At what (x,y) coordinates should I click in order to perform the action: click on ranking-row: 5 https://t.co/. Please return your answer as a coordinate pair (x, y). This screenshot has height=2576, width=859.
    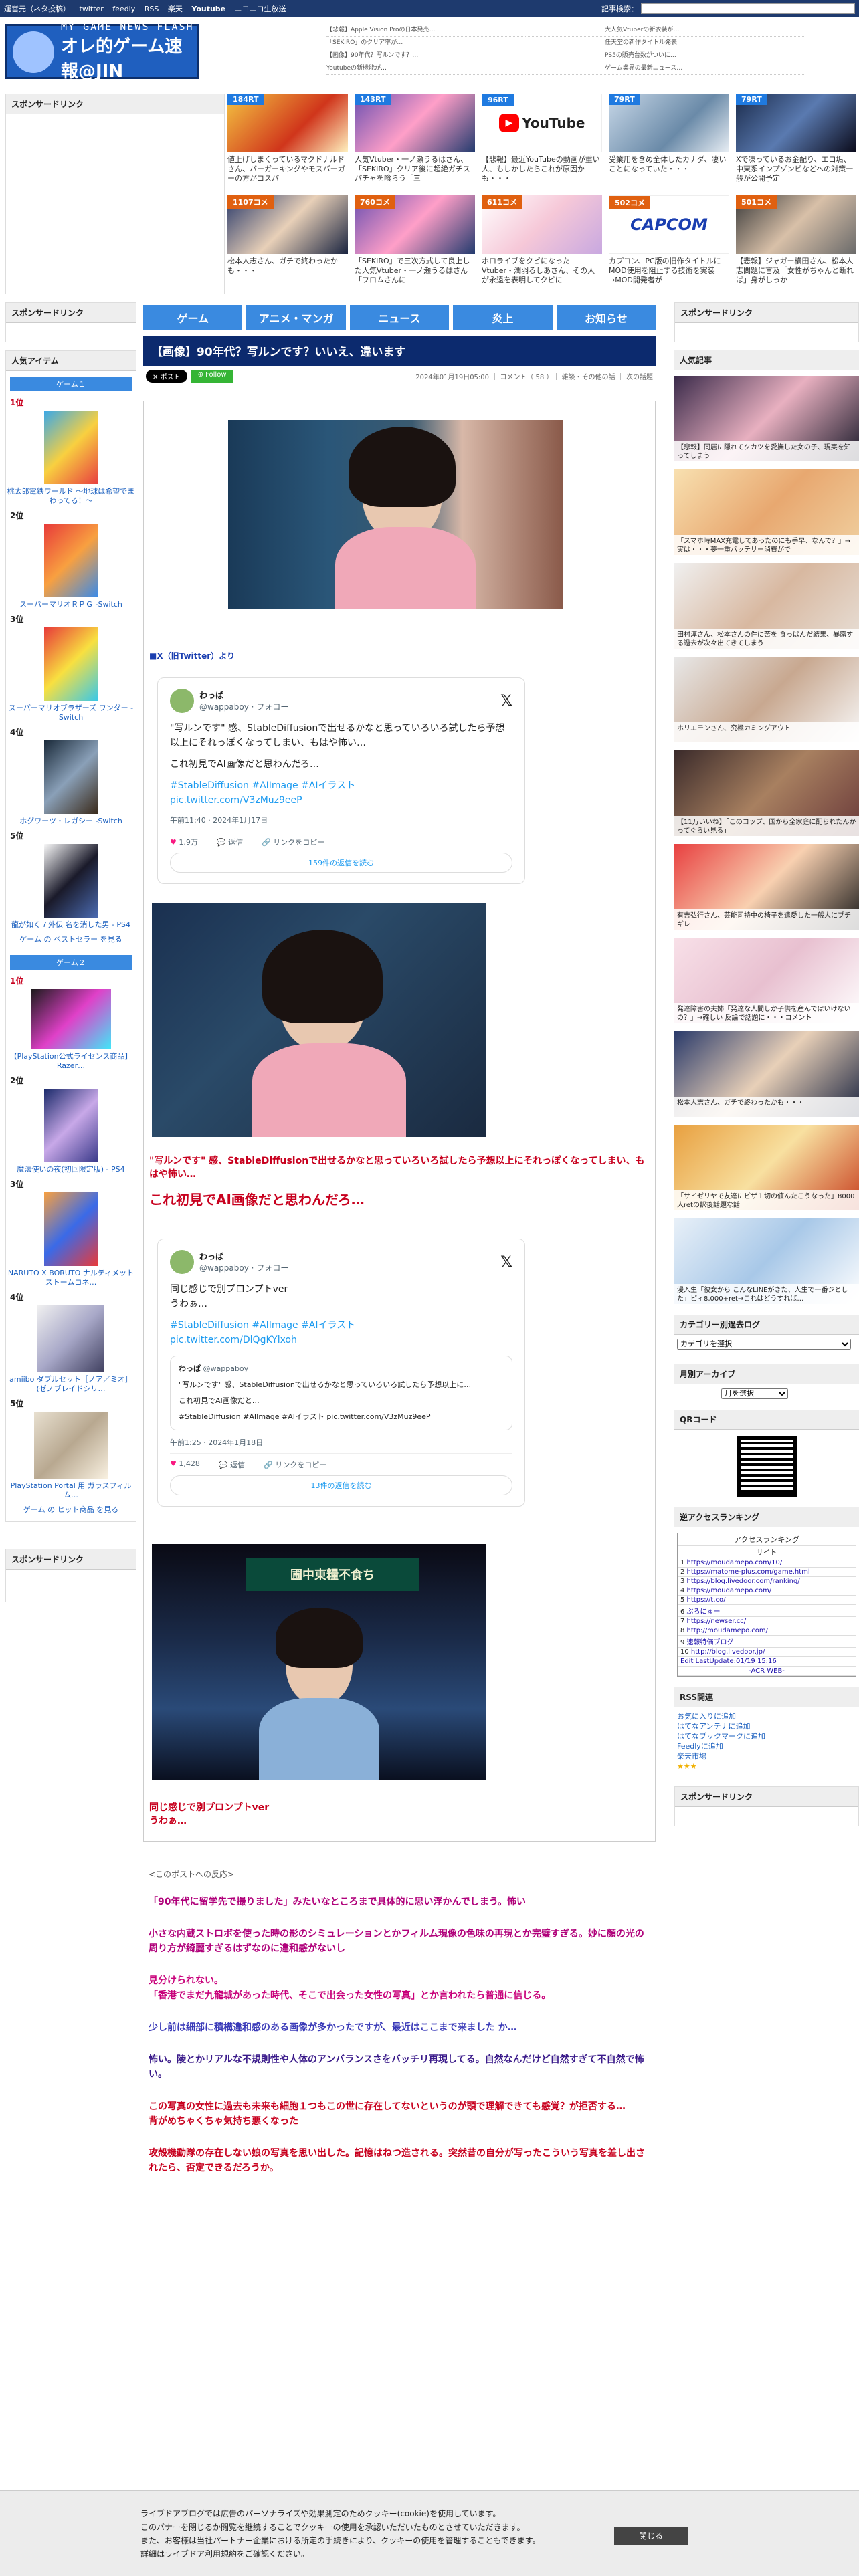
    Looking at the image, I should click on (767, 1601).